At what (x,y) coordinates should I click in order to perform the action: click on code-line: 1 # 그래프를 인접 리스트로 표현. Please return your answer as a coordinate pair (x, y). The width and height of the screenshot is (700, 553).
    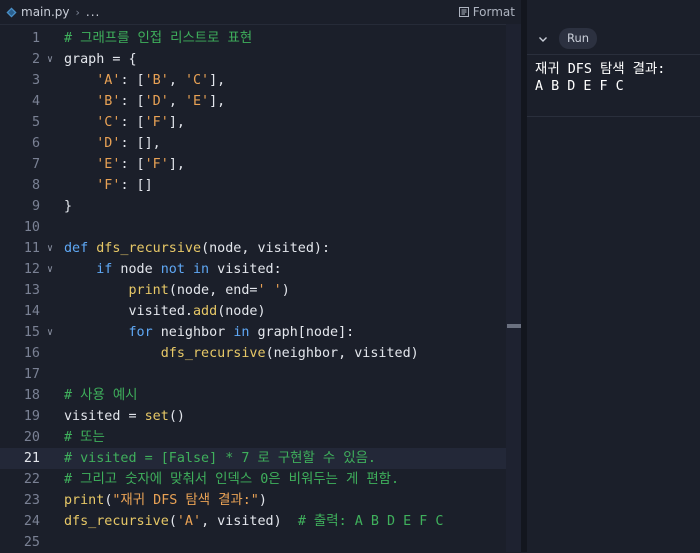
    Looking at the image, I should click on (253, 38).